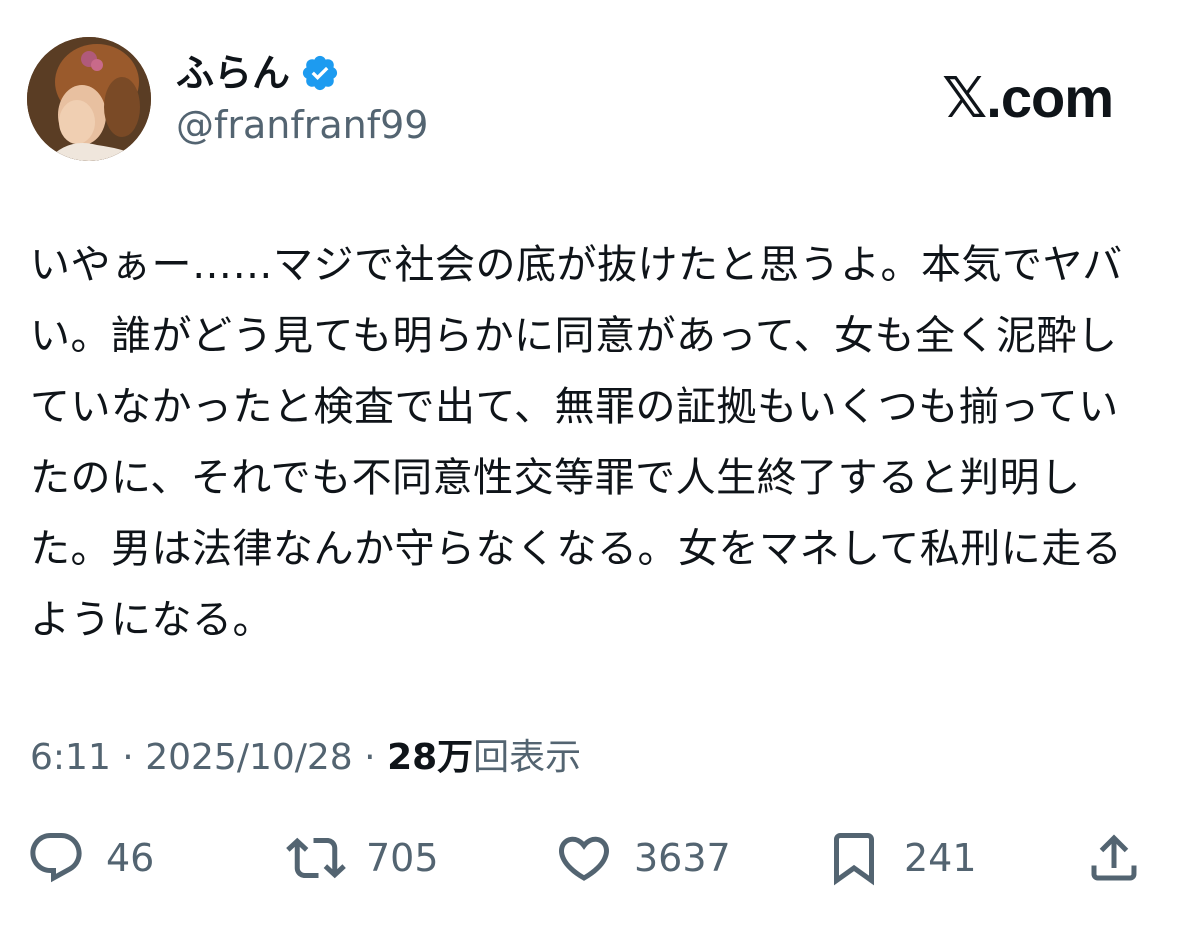  I want to click on reply-button: 46, so click(90, 858).